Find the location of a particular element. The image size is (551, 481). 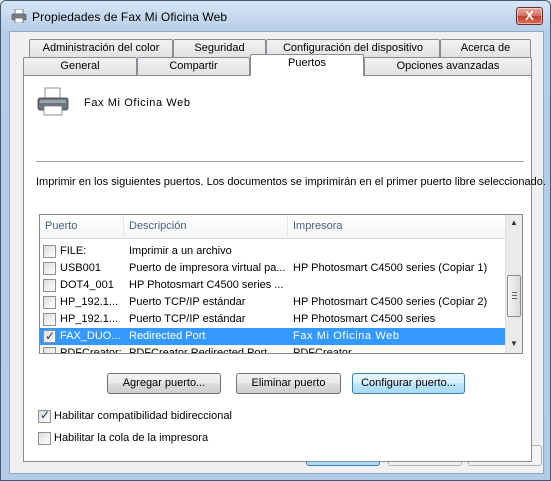

scroll-up-icon: ▲ is located at coordinates (514, 223).